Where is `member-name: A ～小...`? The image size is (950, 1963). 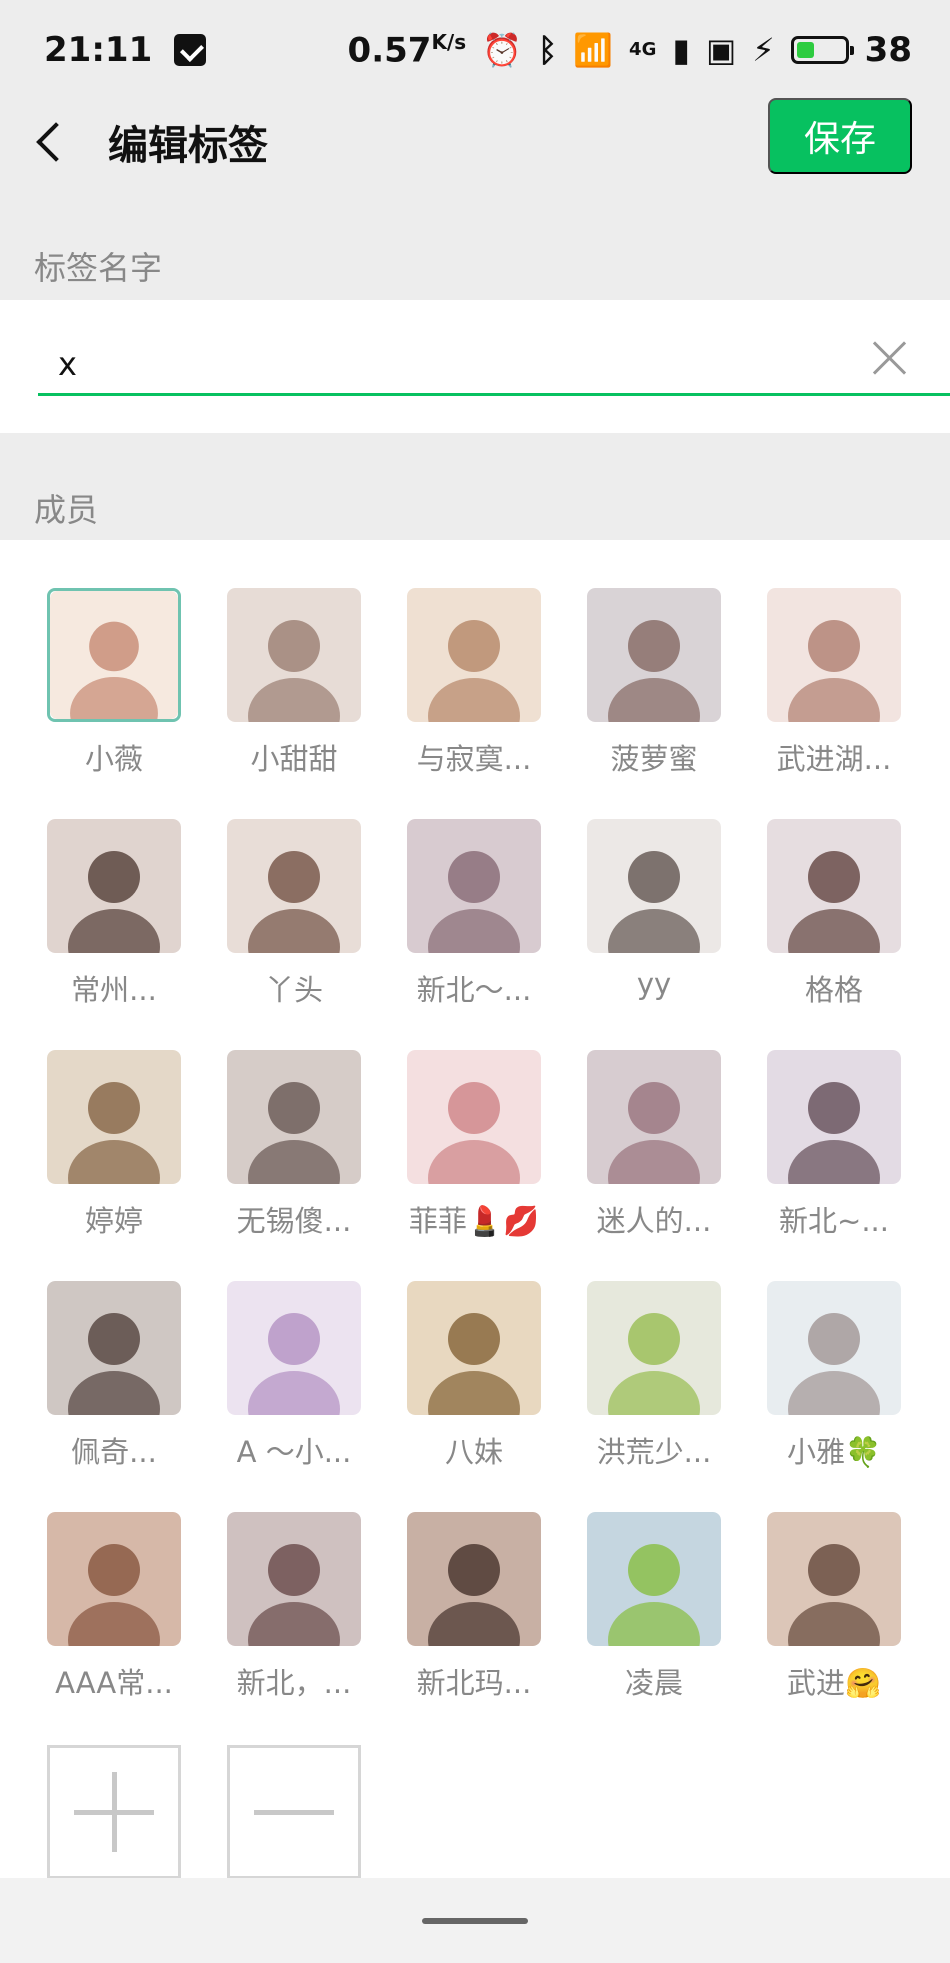 member-name: A ～小... is located at coordinates (294, 1452).